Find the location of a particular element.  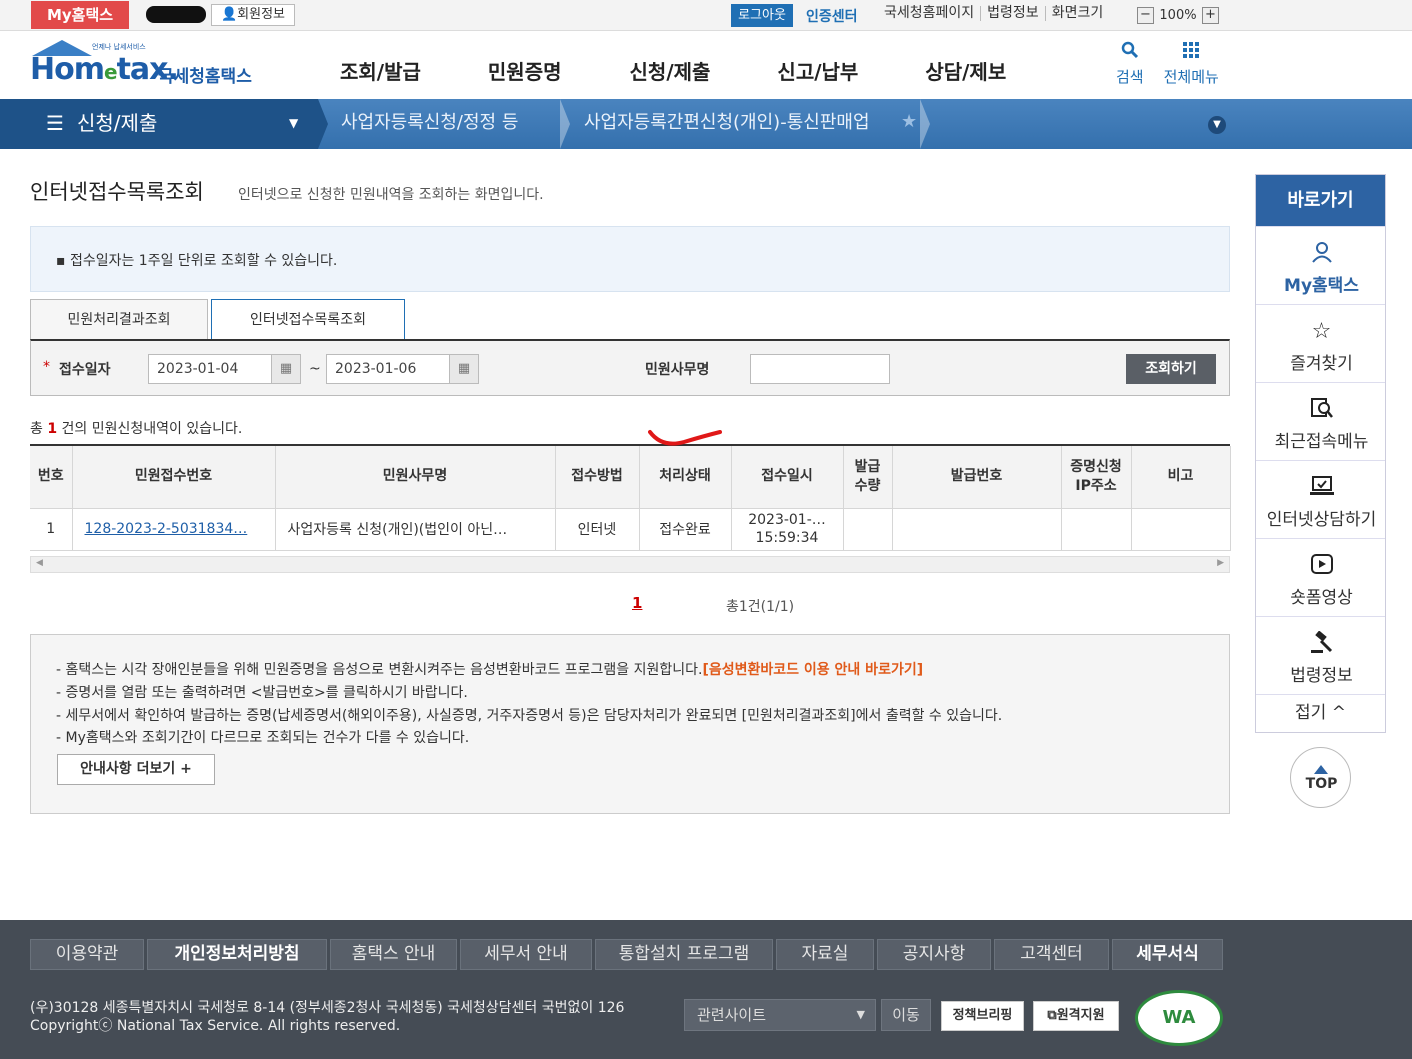

footer-library: 자료실 is located at coordinates (825, 954).